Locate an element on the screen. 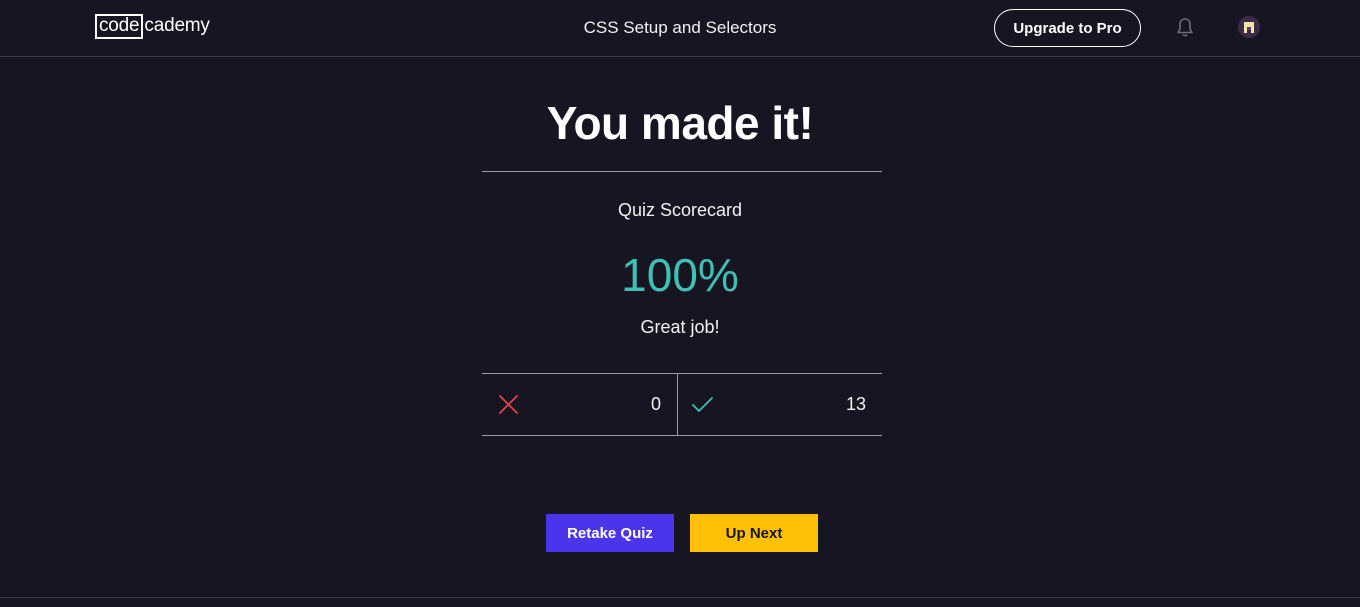  bell-icon is located at coordinates (1185, 28).